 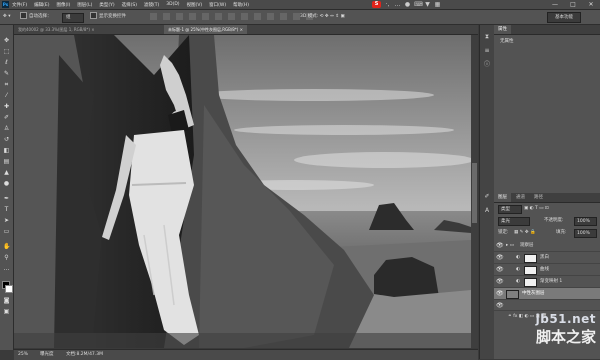 I want to click on eraser-tool-icon: ◧, so click(x=6, y=150).